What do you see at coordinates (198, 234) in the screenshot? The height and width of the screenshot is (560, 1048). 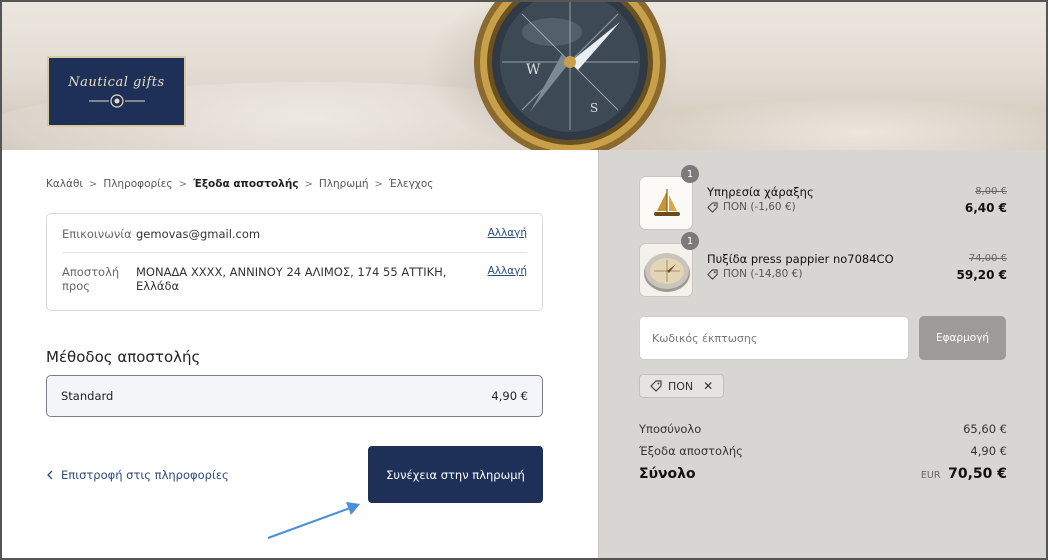 I see `contact-value: gemovas@gmail.com` at bounding box center [198, 234].